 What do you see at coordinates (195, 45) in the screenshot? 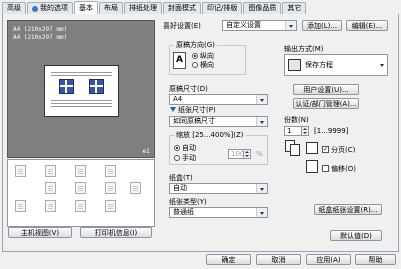
I see `orientation-title: 原稿方向(G)` at bounding box center [195, 45].